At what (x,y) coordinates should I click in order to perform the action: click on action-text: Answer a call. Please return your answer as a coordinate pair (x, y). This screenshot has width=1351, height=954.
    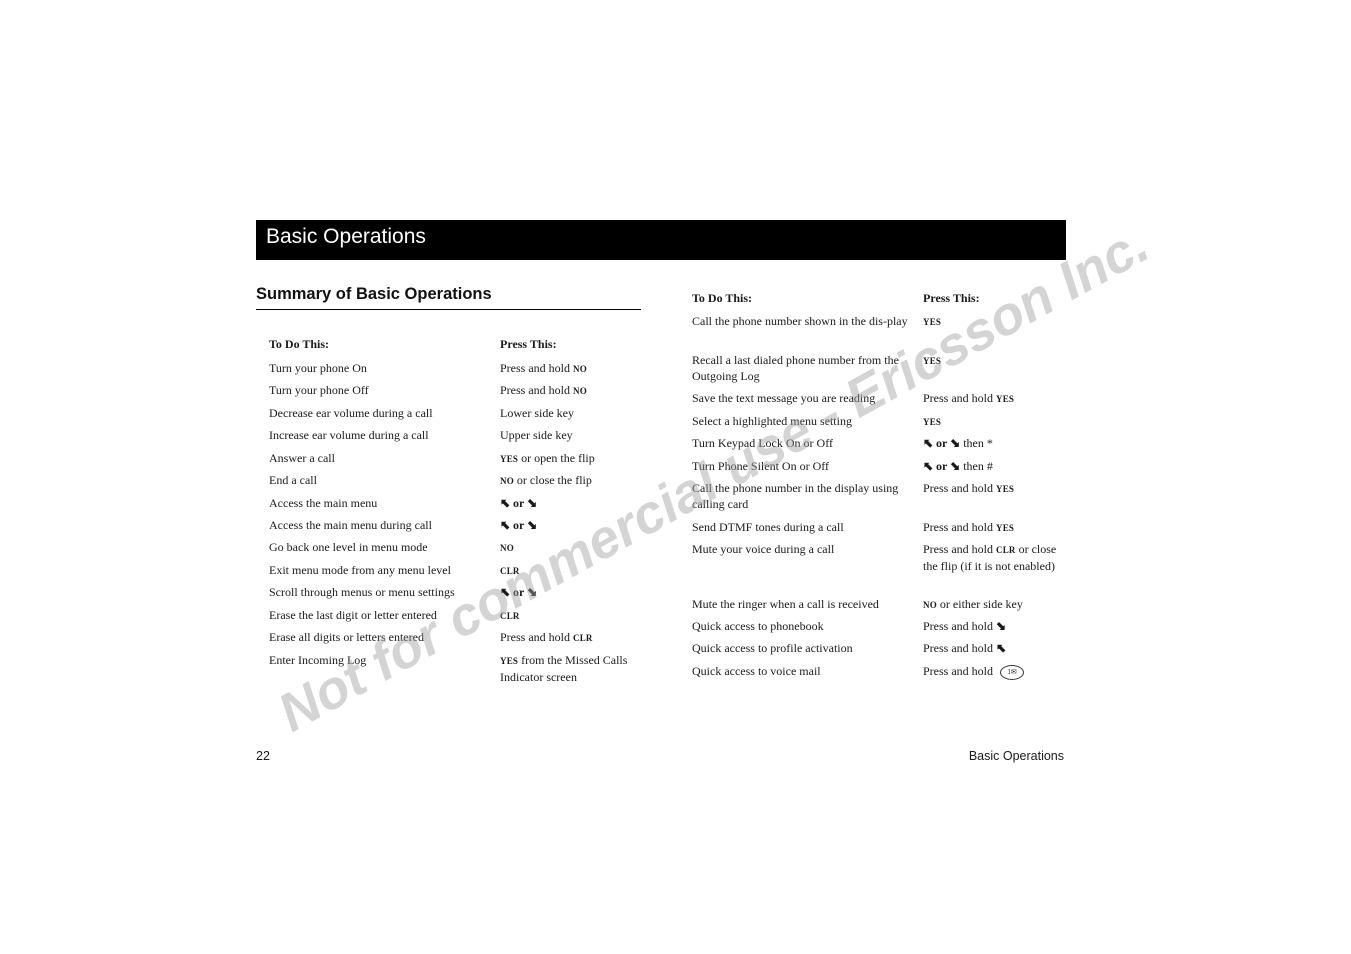
    Looking at the image, I should click on (302, 458).